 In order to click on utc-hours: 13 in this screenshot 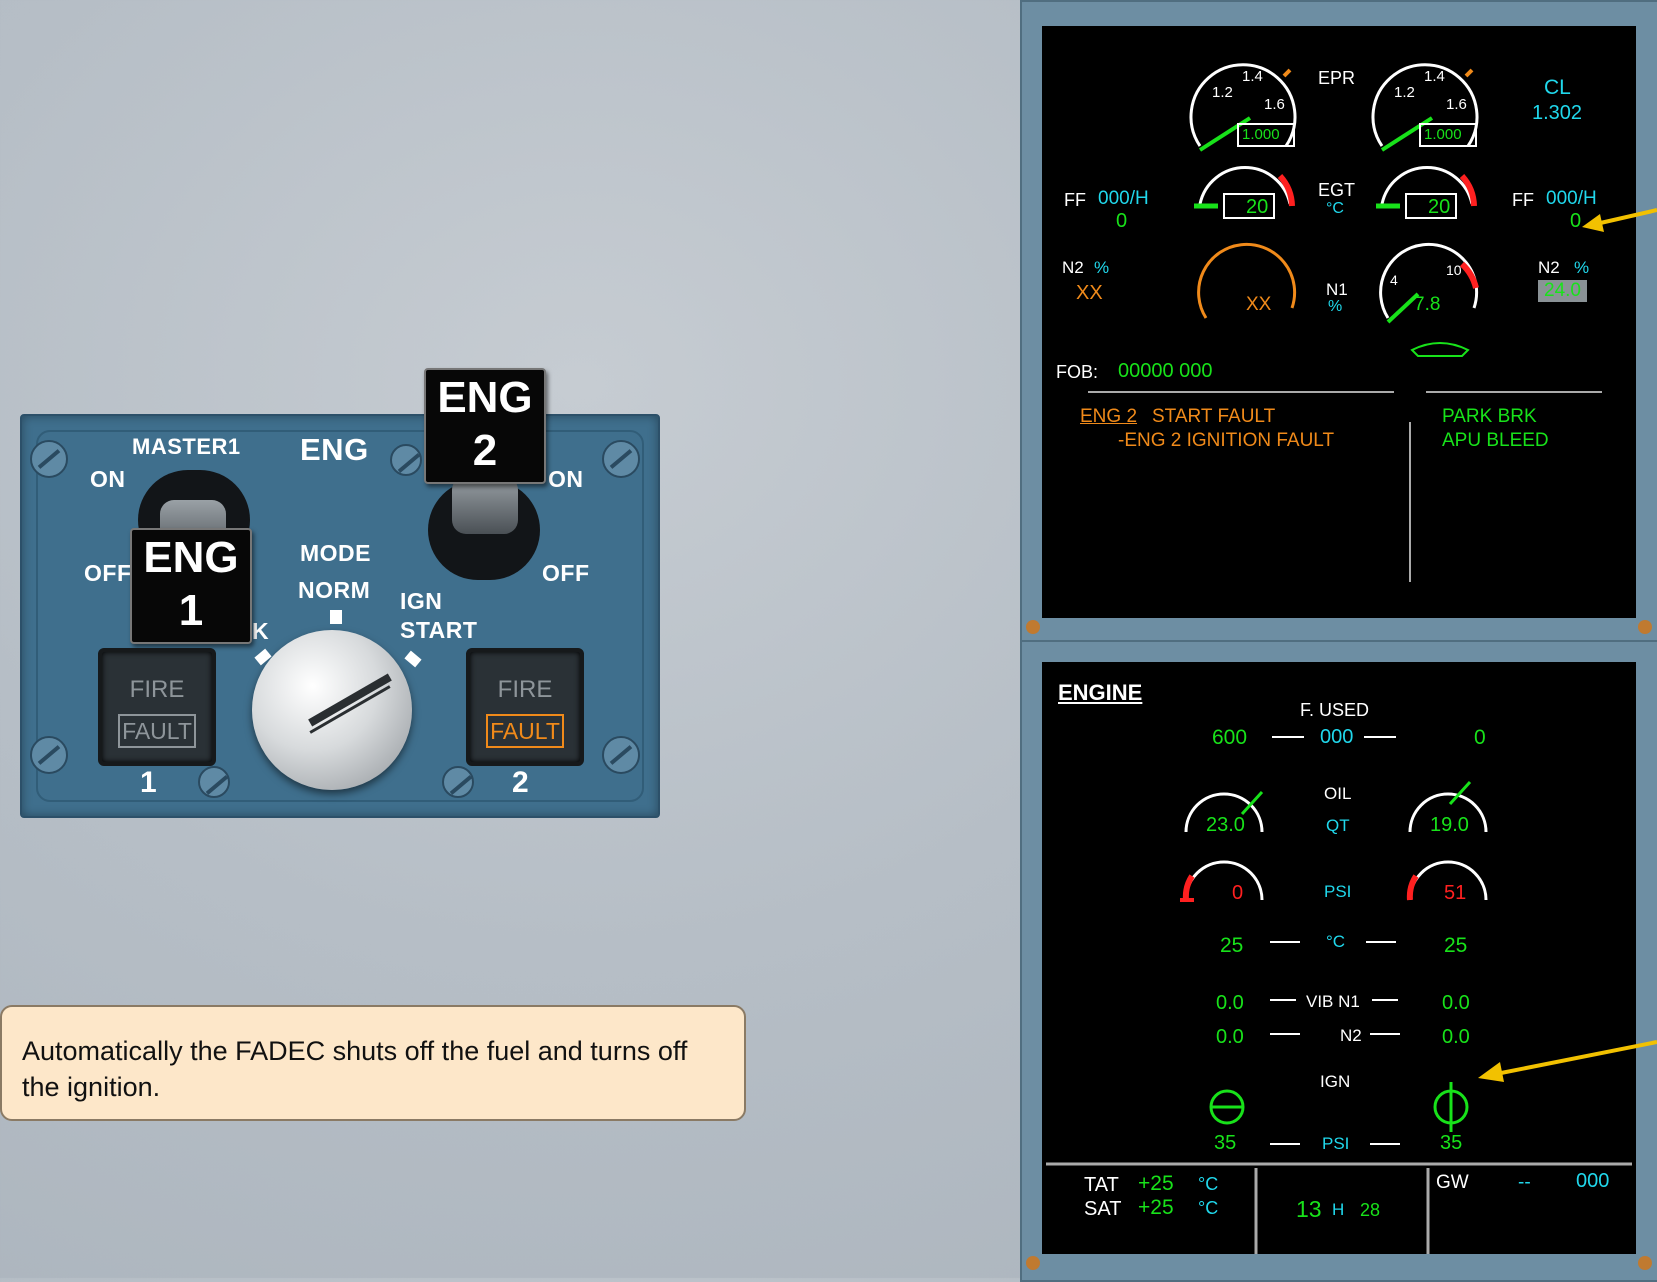, I will do `click(1309, 1209)`.